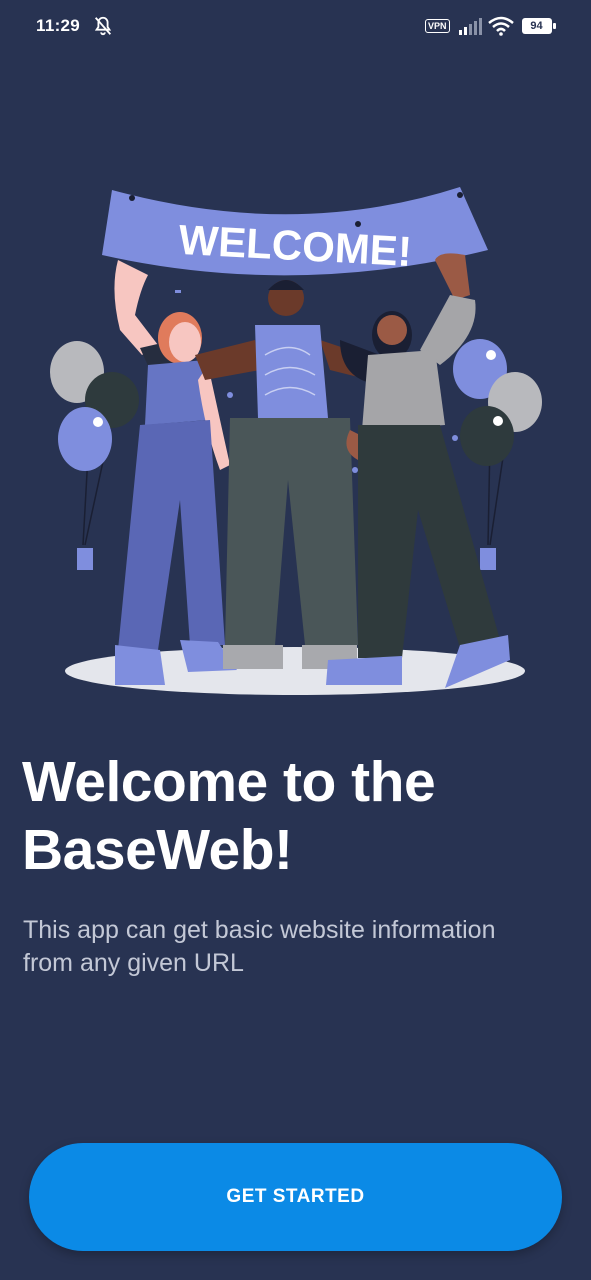 Image resolution: width=591 pixels, height=1280 pixels. What do you see at coordinates (295, 231) in the screenshot?
I see `welcome-banner: WELCOME!` at bounding box center [295, 231].